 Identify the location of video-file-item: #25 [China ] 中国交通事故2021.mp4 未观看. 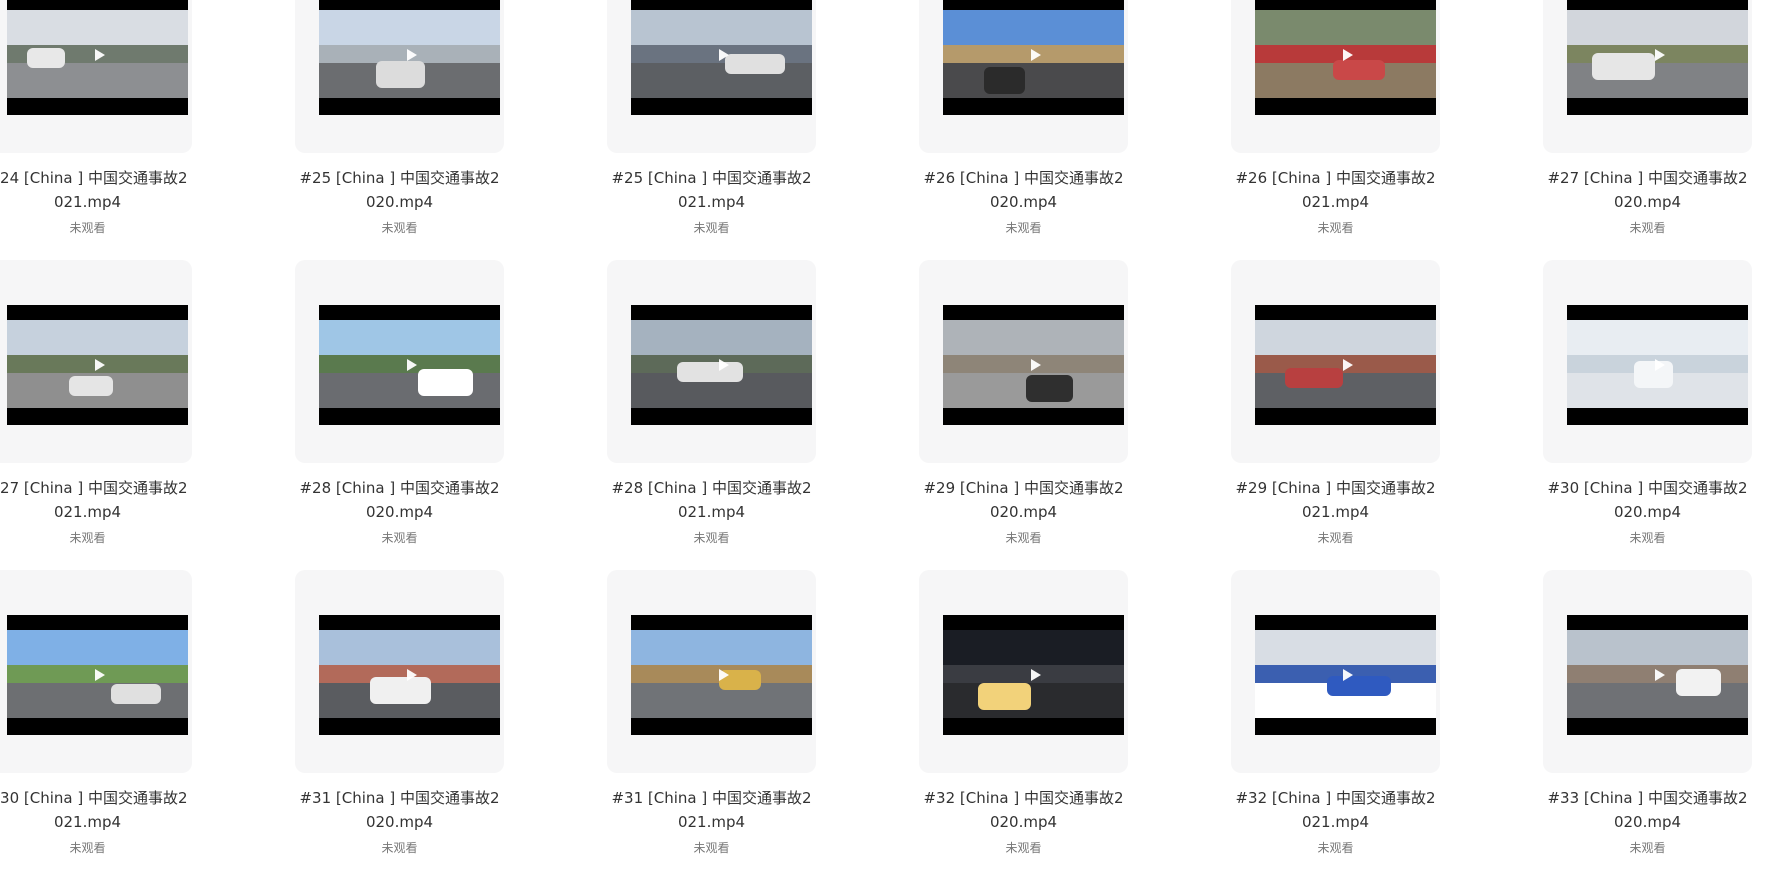
(711, 130).